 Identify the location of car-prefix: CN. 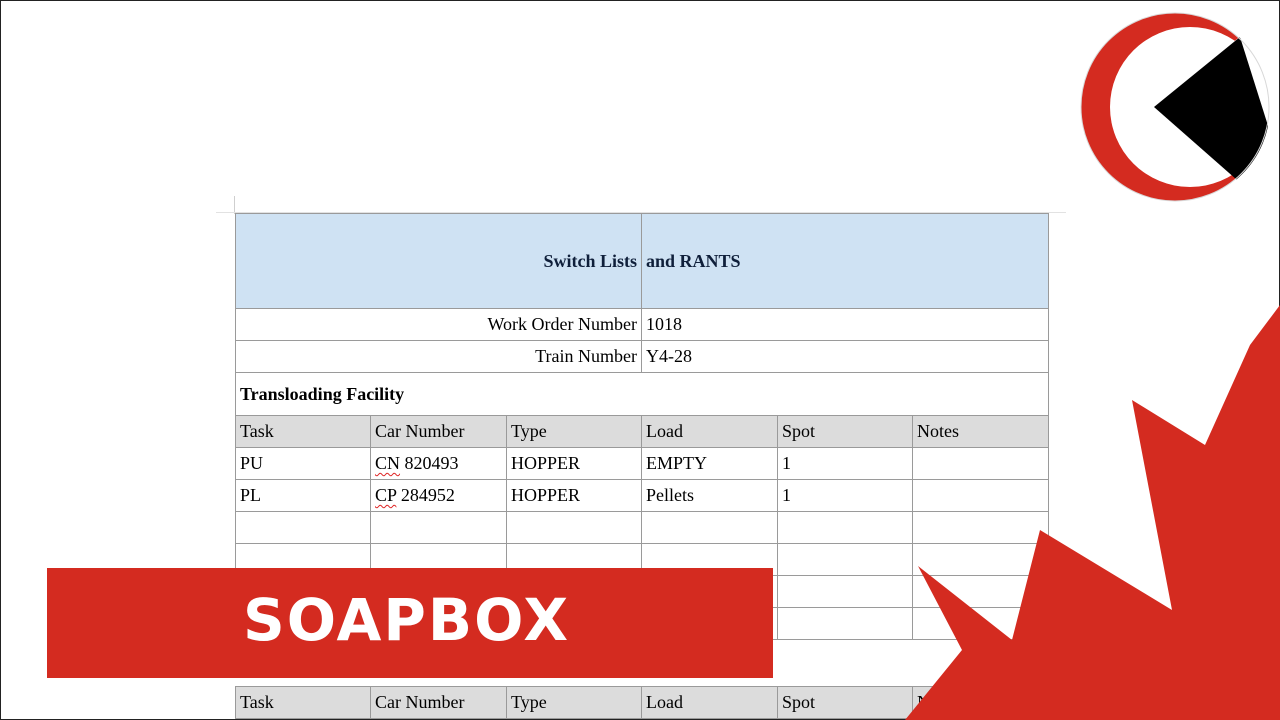
(388, 463).